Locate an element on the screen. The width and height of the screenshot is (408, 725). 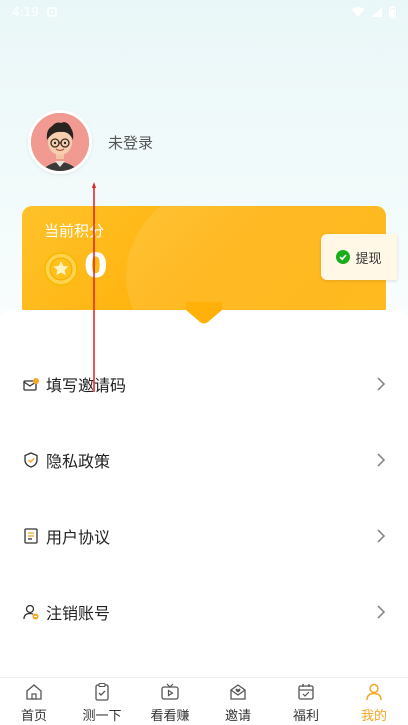
user-icon is located at coordinates (374, 692).